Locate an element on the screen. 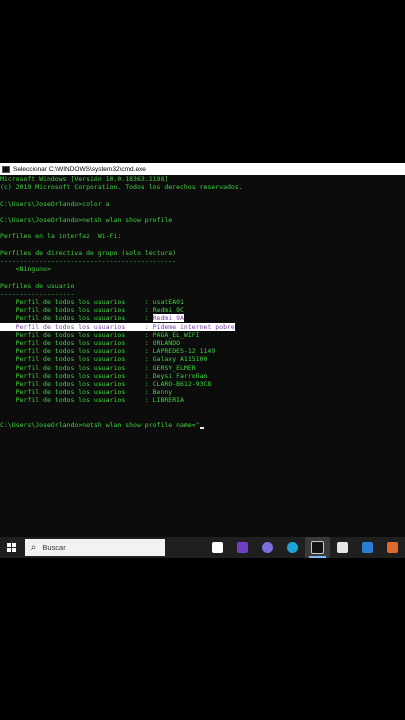 The image size is (405, 720). profile-name: ORLANDO is located at coordinates (166, 343).